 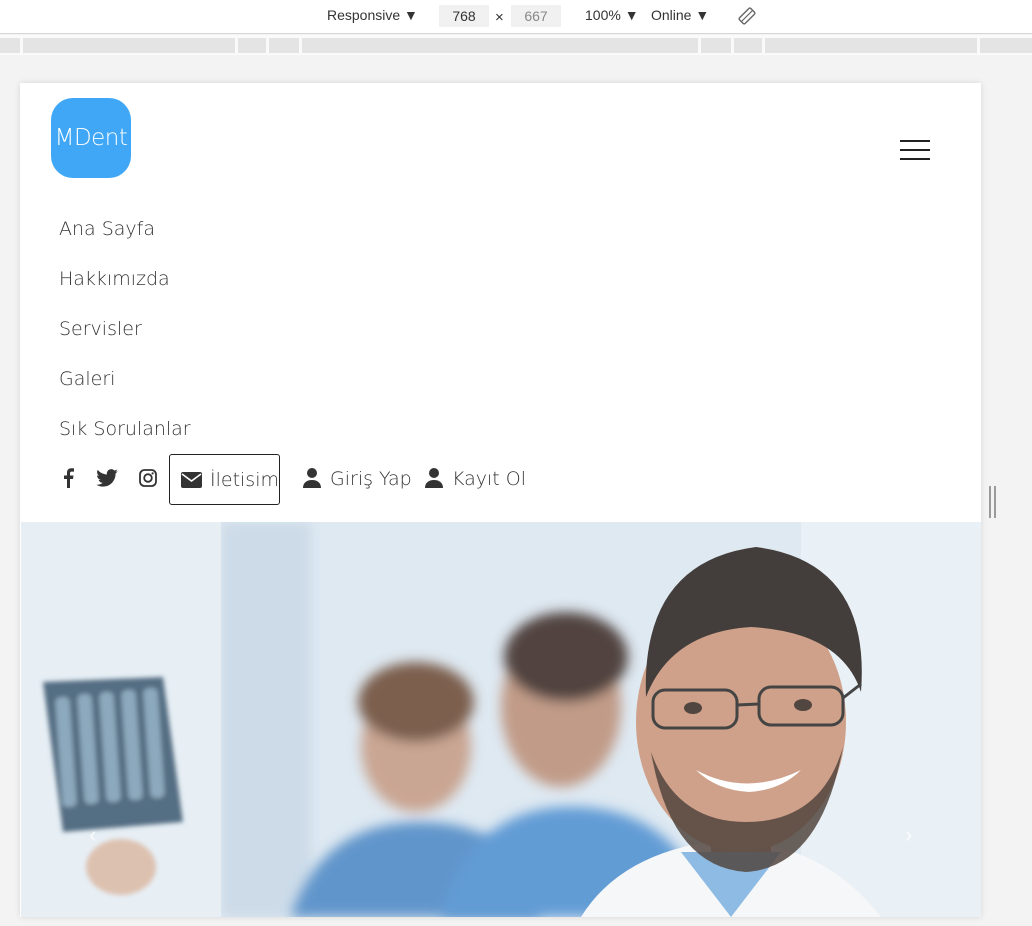 I want to click on contact-button: İletisim, so click(x=224, y=479).